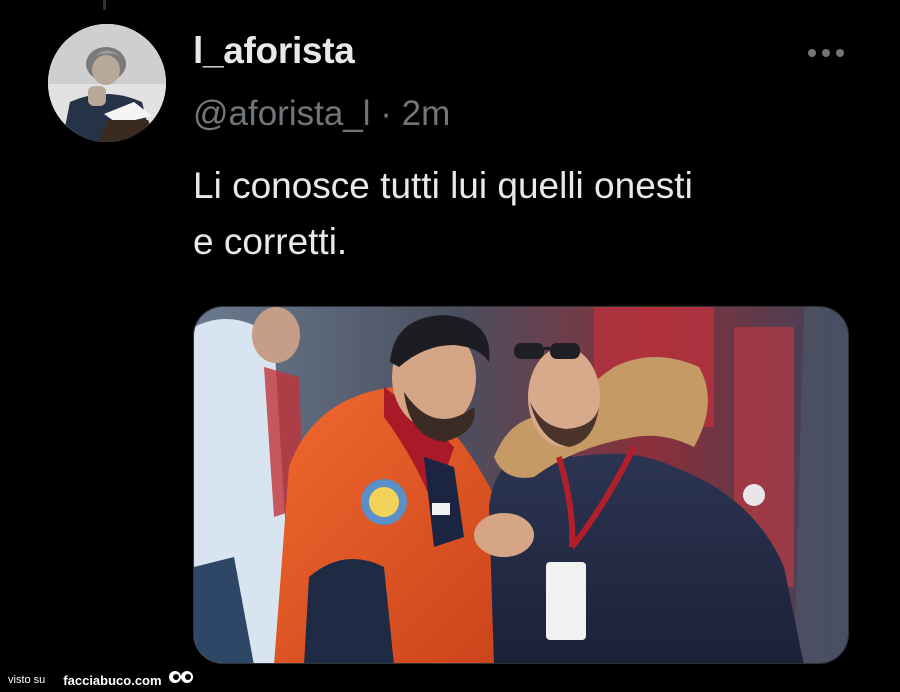  Describe the element at coordinates (282, 113) in the screenshot. I see `author-handle: @aforista_l` at that location.